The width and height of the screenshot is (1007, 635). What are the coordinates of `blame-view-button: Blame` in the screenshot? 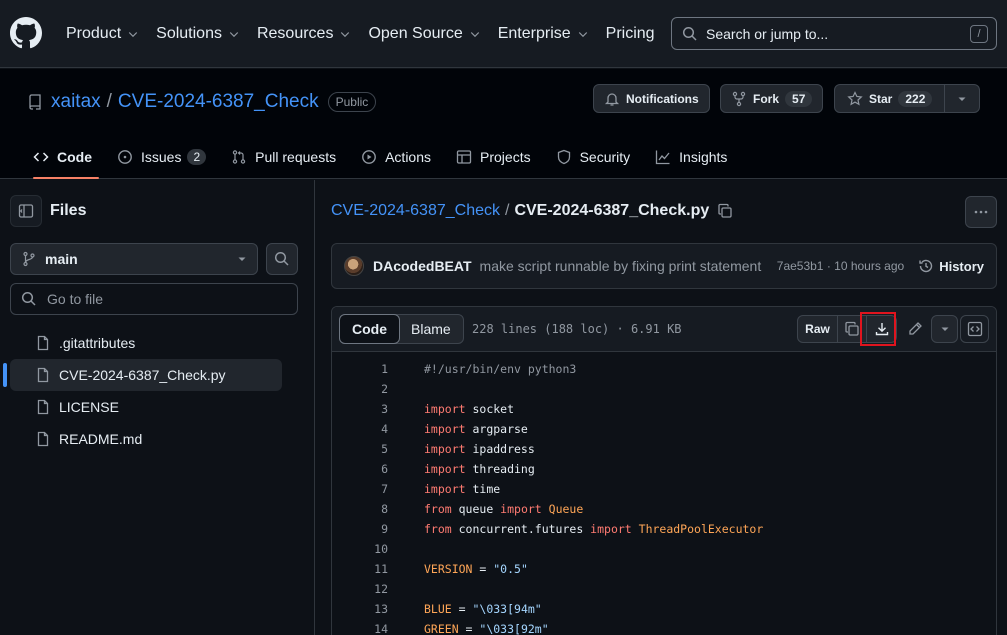 It's located at (431, 329).